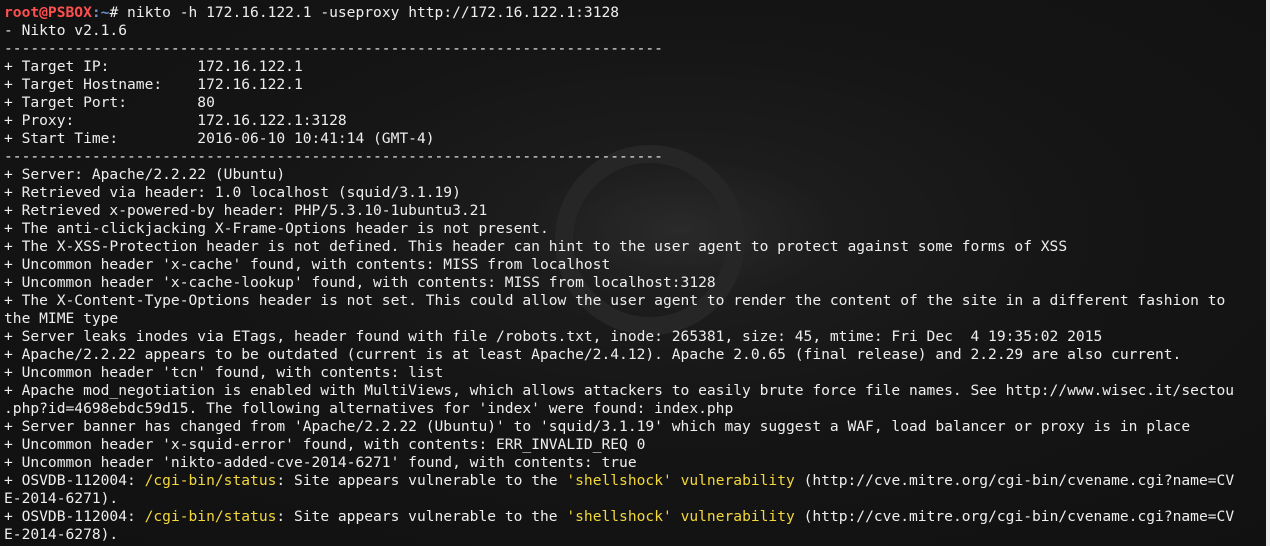 This screenshot has height=546, width=1270. I want to click on output-line: + Target Hostname: 172.16.122.1, so click(153, 84).